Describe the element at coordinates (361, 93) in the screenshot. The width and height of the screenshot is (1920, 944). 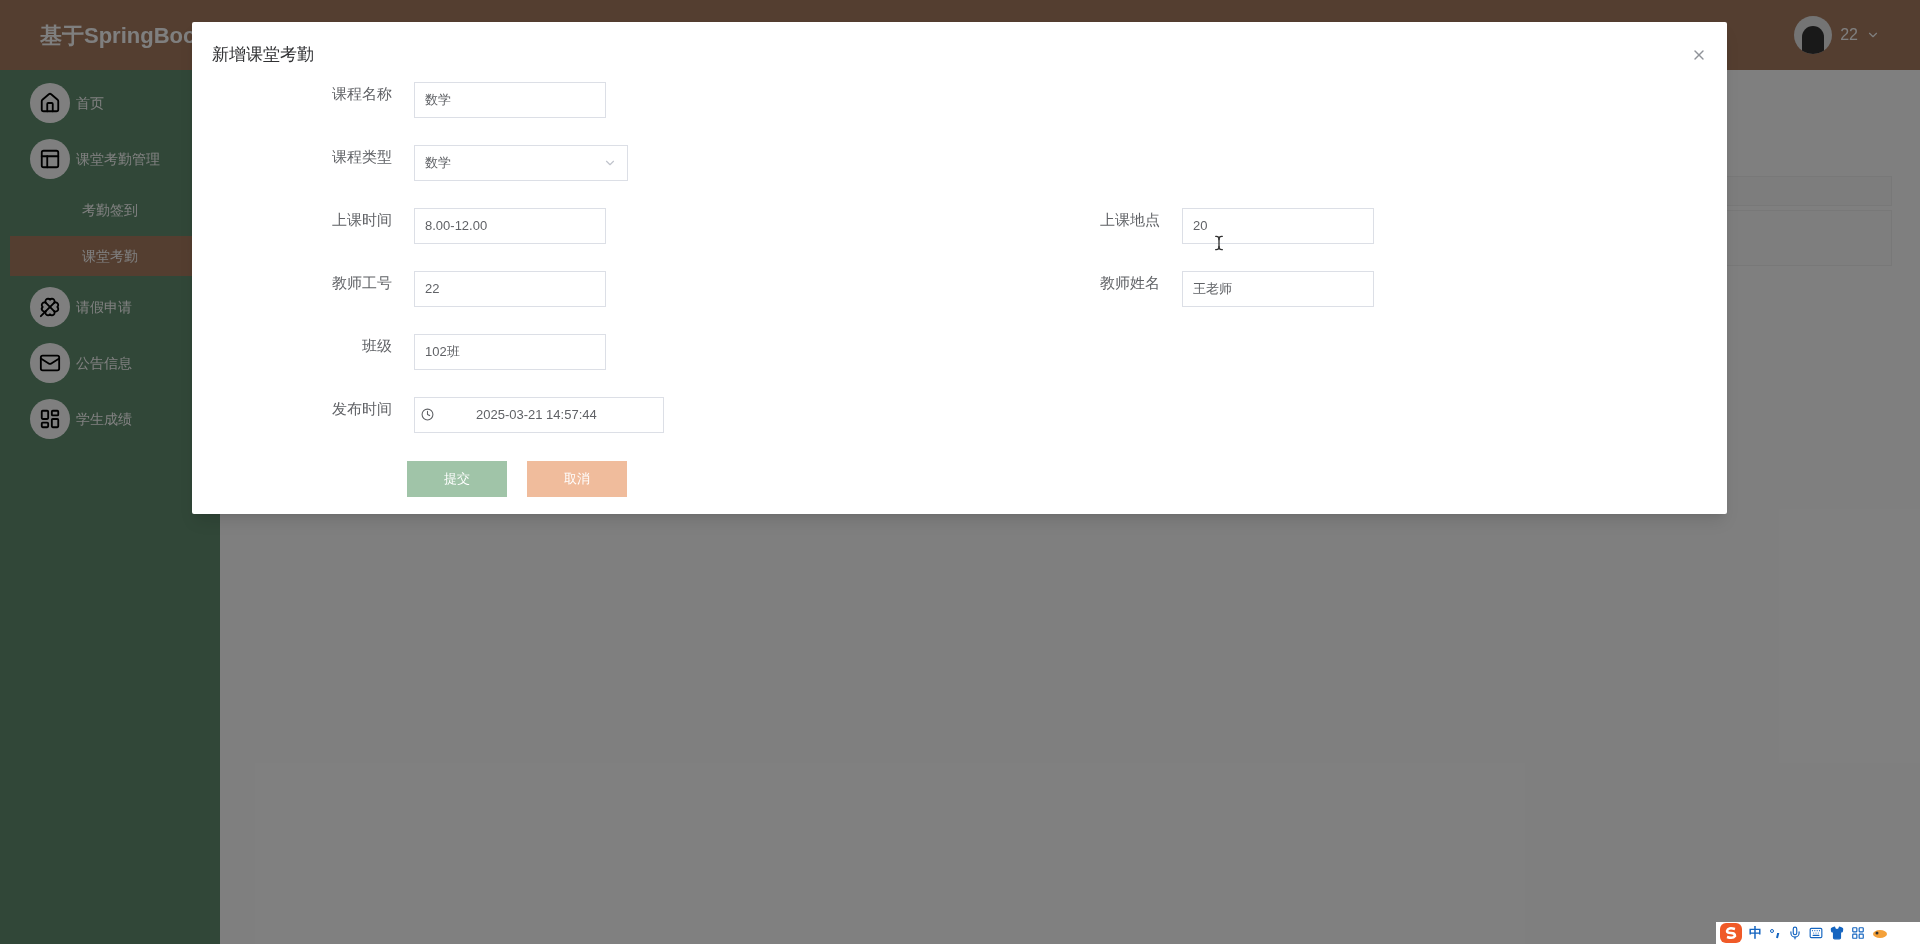
I see `field-label: 课程名称` at that location.